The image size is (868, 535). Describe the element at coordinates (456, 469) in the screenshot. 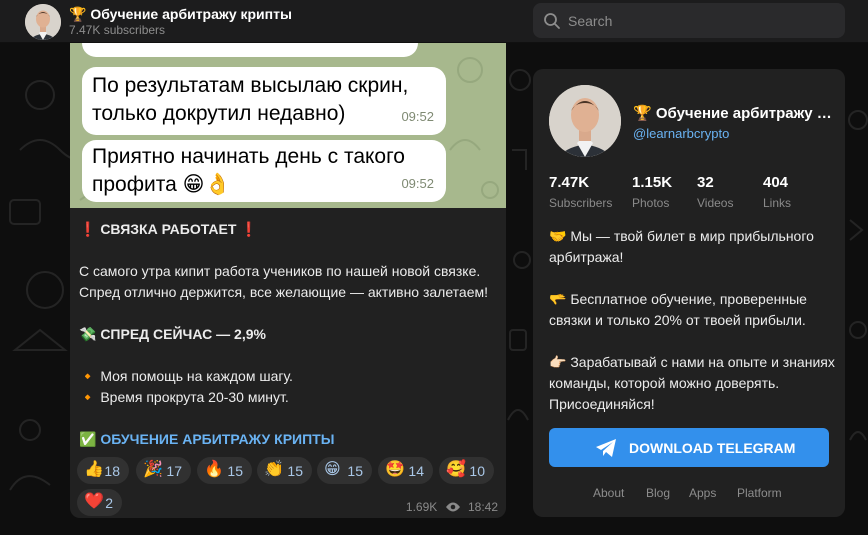

I see `reaction-emoji: 🥰` at that location.